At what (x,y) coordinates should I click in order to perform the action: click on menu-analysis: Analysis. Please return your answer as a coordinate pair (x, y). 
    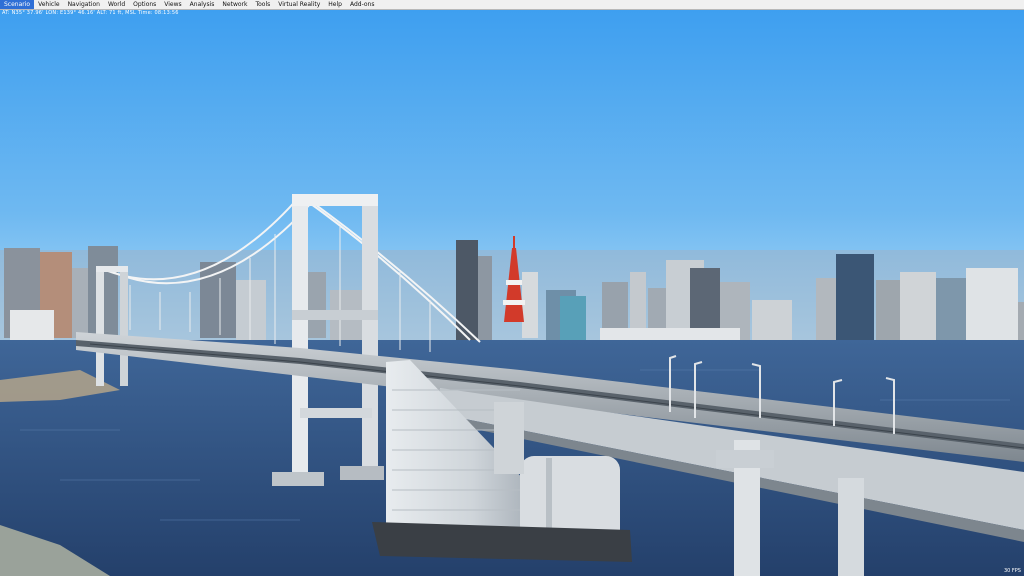
    Looking at the image, I should click on (202, 4).